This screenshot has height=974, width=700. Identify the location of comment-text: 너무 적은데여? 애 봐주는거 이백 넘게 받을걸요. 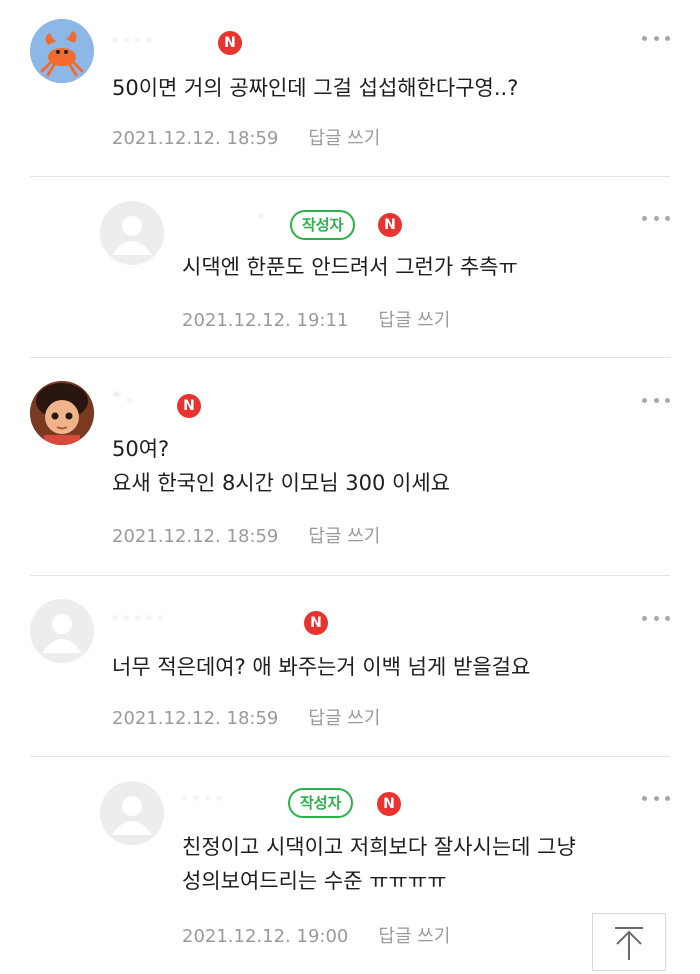
(321, 667).